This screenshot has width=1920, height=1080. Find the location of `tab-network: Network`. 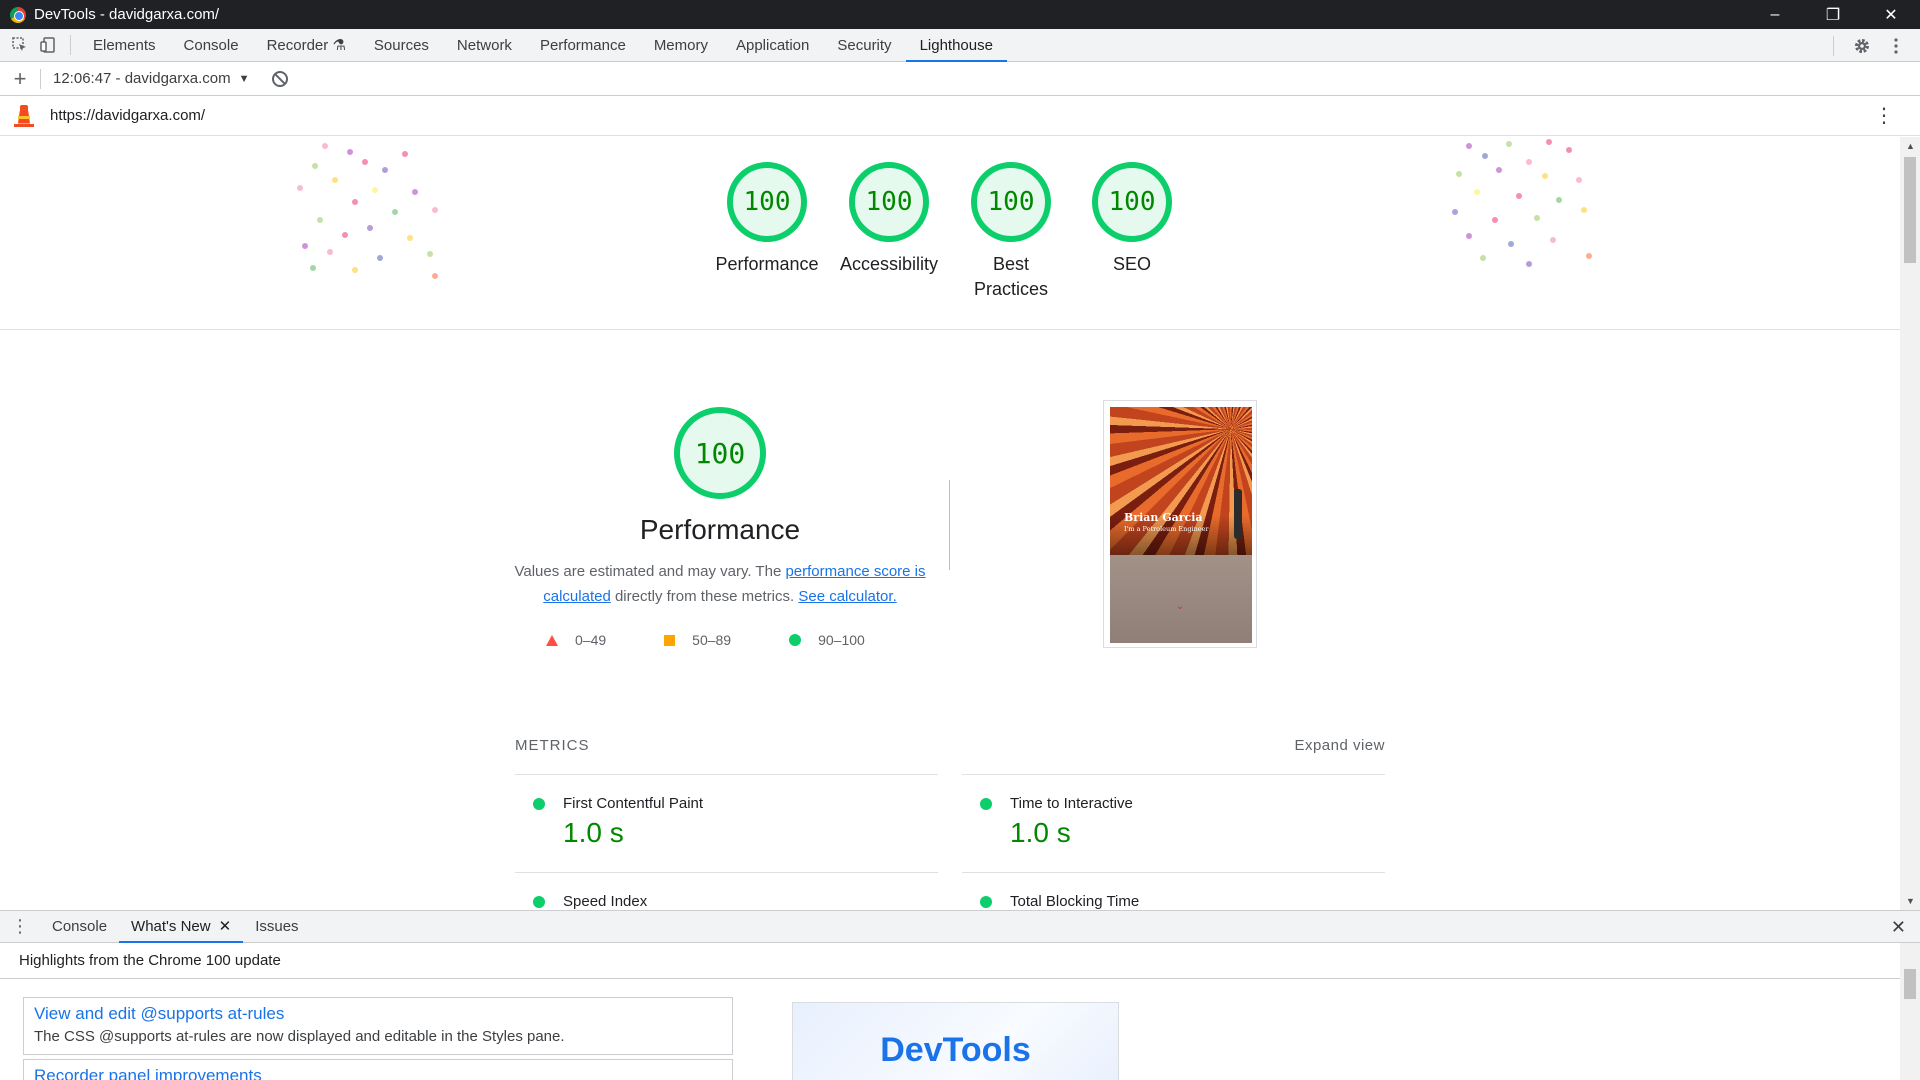

tab-network: Network is located at coordinates (484, 45).